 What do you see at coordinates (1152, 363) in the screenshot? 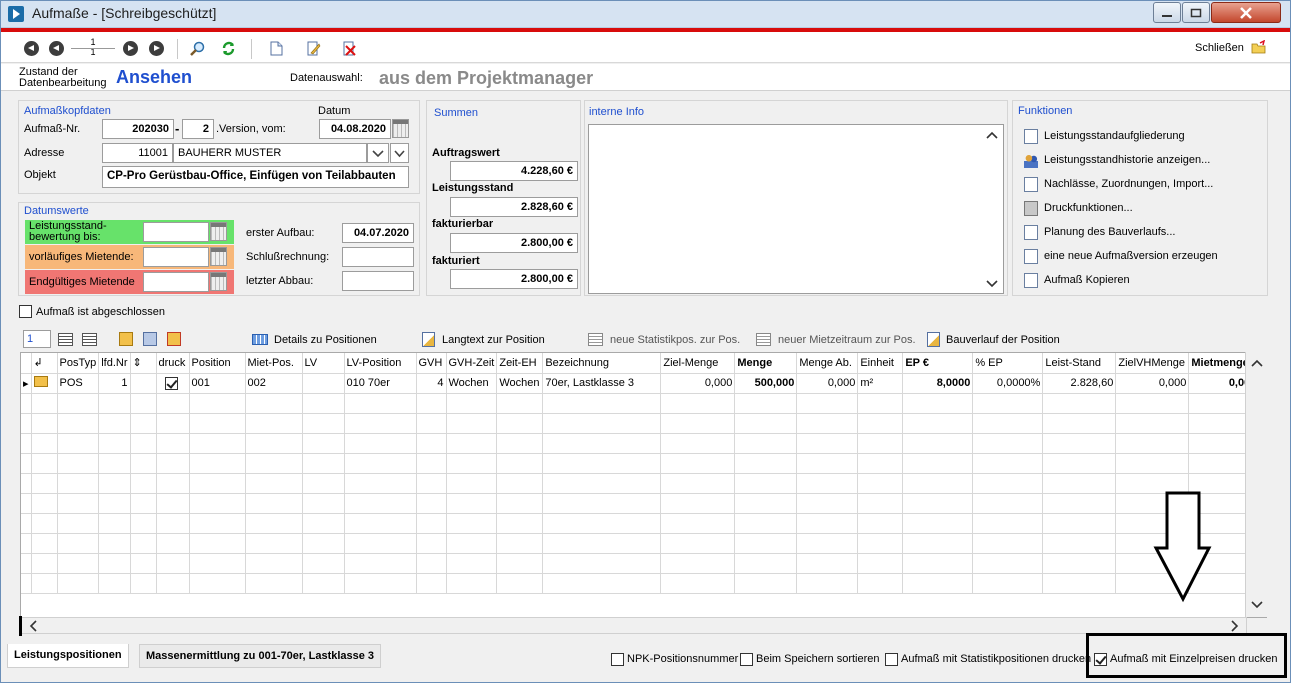
I see `col-header: ZielVHMenge` at bounding box center [1152, 363].